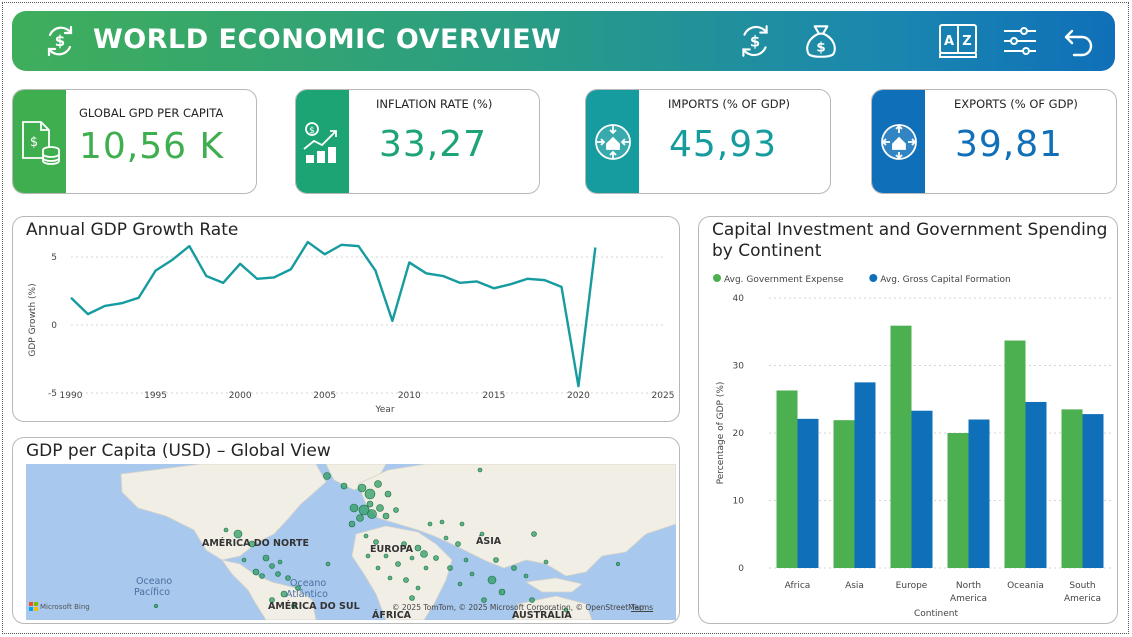 The image size is (1132, 637). What do you see at coordinates (798, 586) in the screenshot?
I see `x-tick-label: Africa` at bounding box center [798, 586].